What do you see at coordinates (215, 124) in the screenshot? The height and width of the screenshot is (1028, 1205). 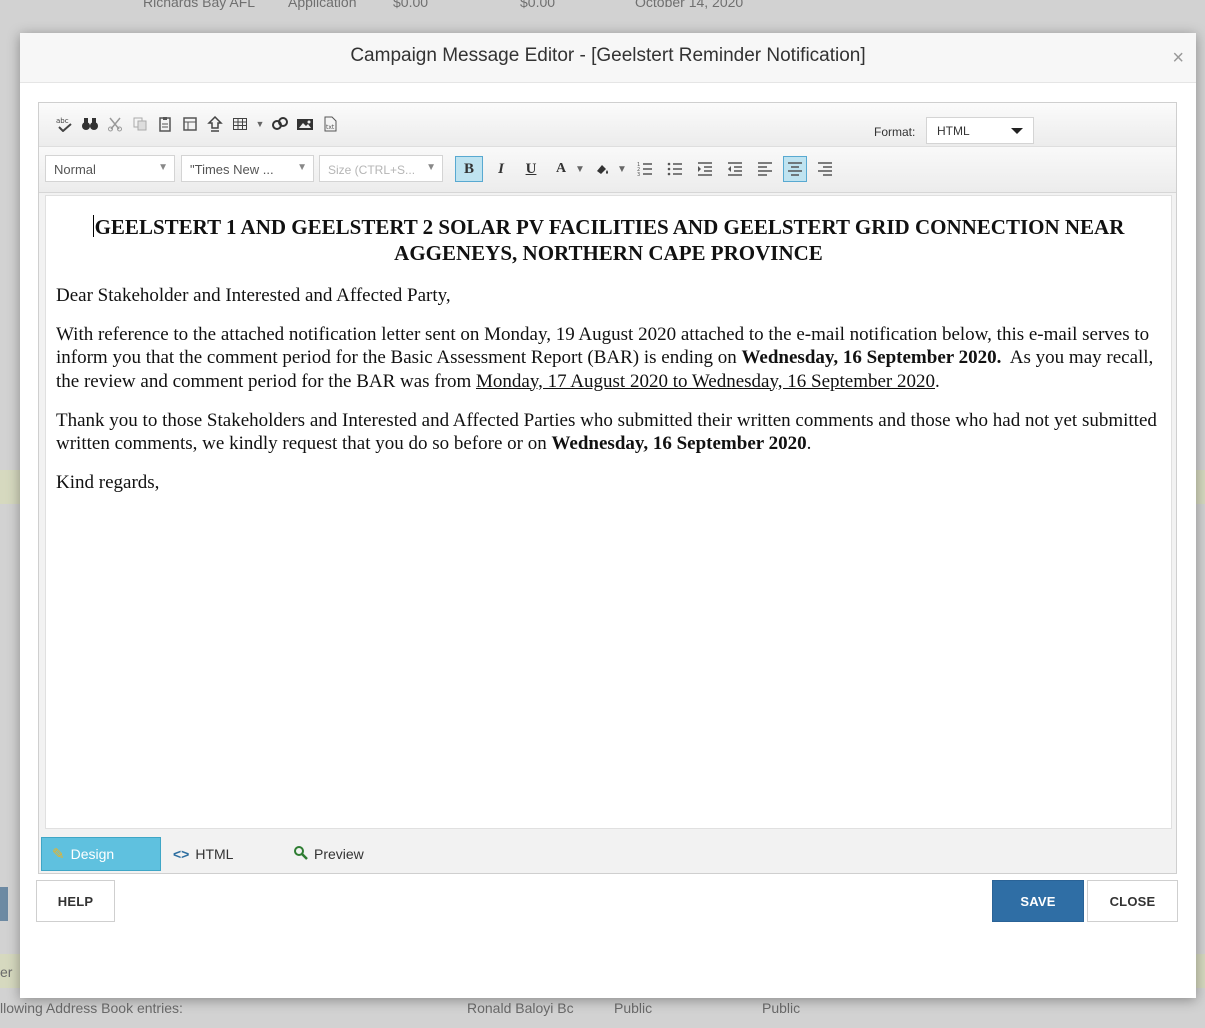 I see `upload-icon` at bounding box center [215, 124].